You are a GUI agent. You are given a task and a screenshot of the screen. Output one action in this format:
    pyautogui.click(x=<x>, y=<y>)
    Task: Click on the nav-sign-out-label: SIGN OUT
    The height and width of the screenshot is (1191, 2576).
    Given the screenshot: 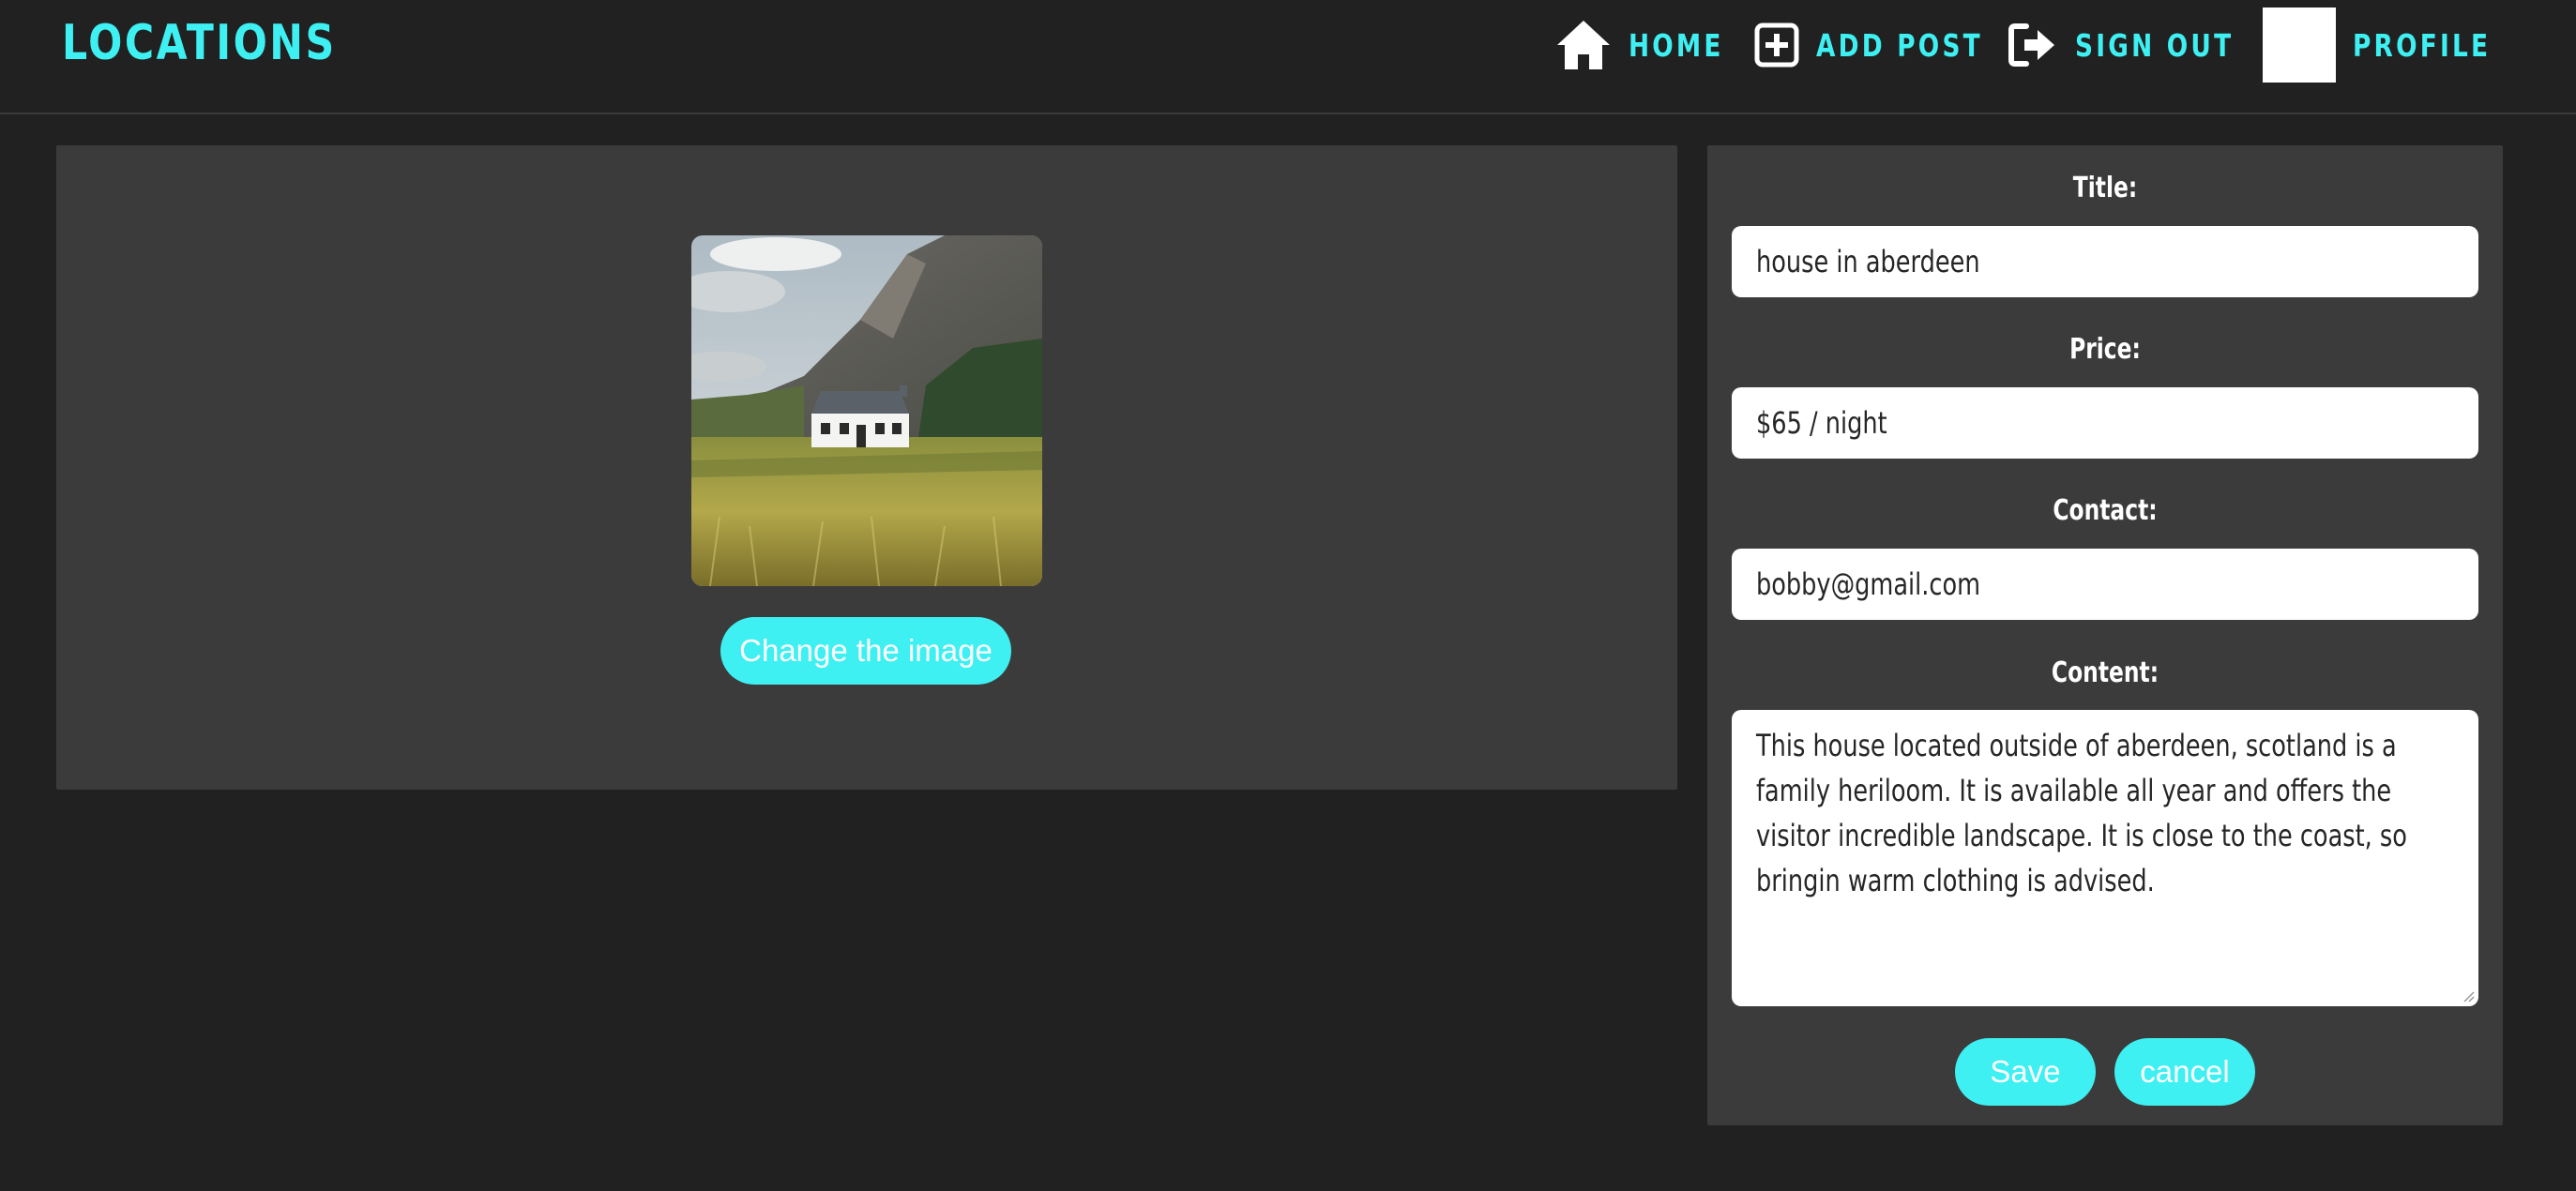 What is the action you would take?
    pyautogui.click(x=2155, y=45)
    